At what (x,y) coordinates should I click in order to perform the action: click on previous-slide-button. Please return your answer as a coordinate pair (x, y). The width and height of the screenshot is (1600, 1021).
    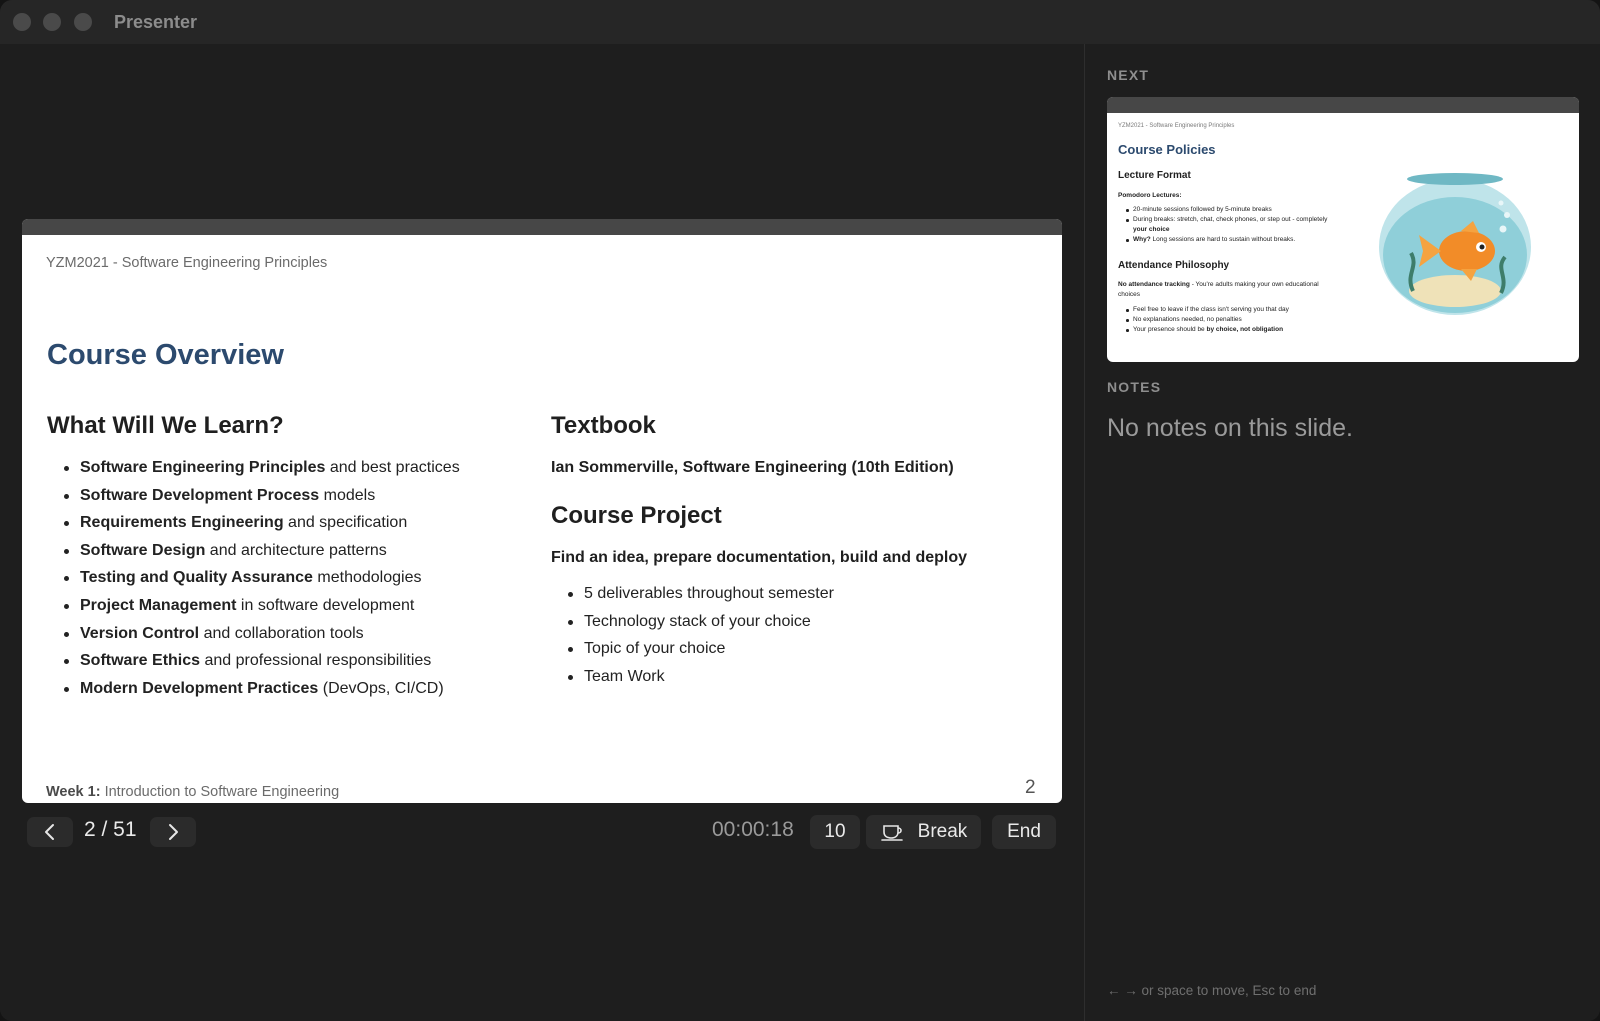
    Looking at the image, I should click on (50, 832).